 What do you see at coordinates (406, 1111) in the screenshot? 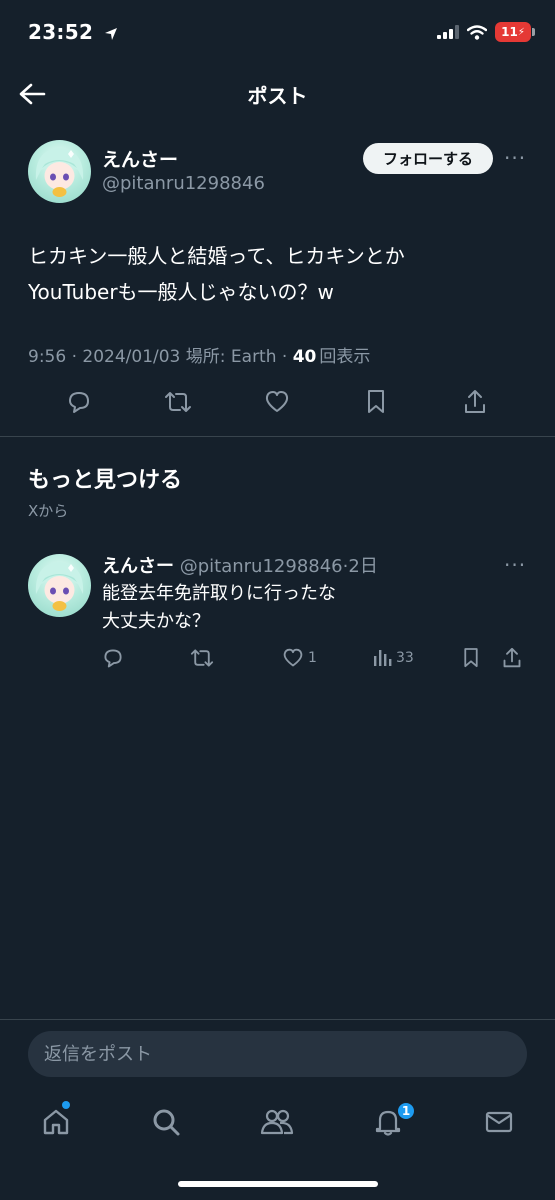
I see `notification-badge: 1` at bounding box center [406, 1111].